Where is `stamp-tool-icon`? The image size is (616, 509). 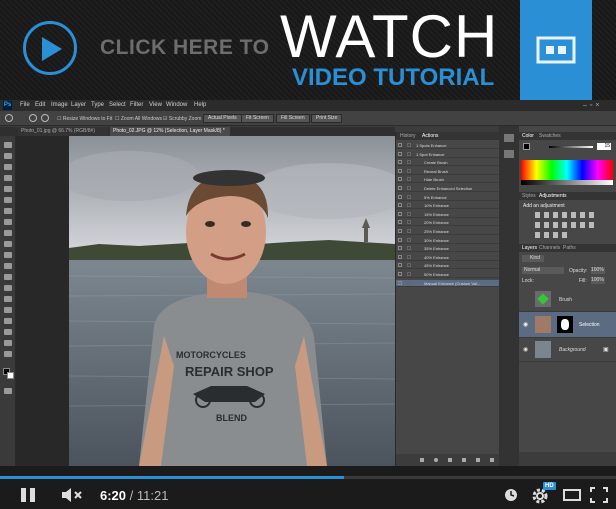
stamp-tool-icon is located at coordinates (8, 233).